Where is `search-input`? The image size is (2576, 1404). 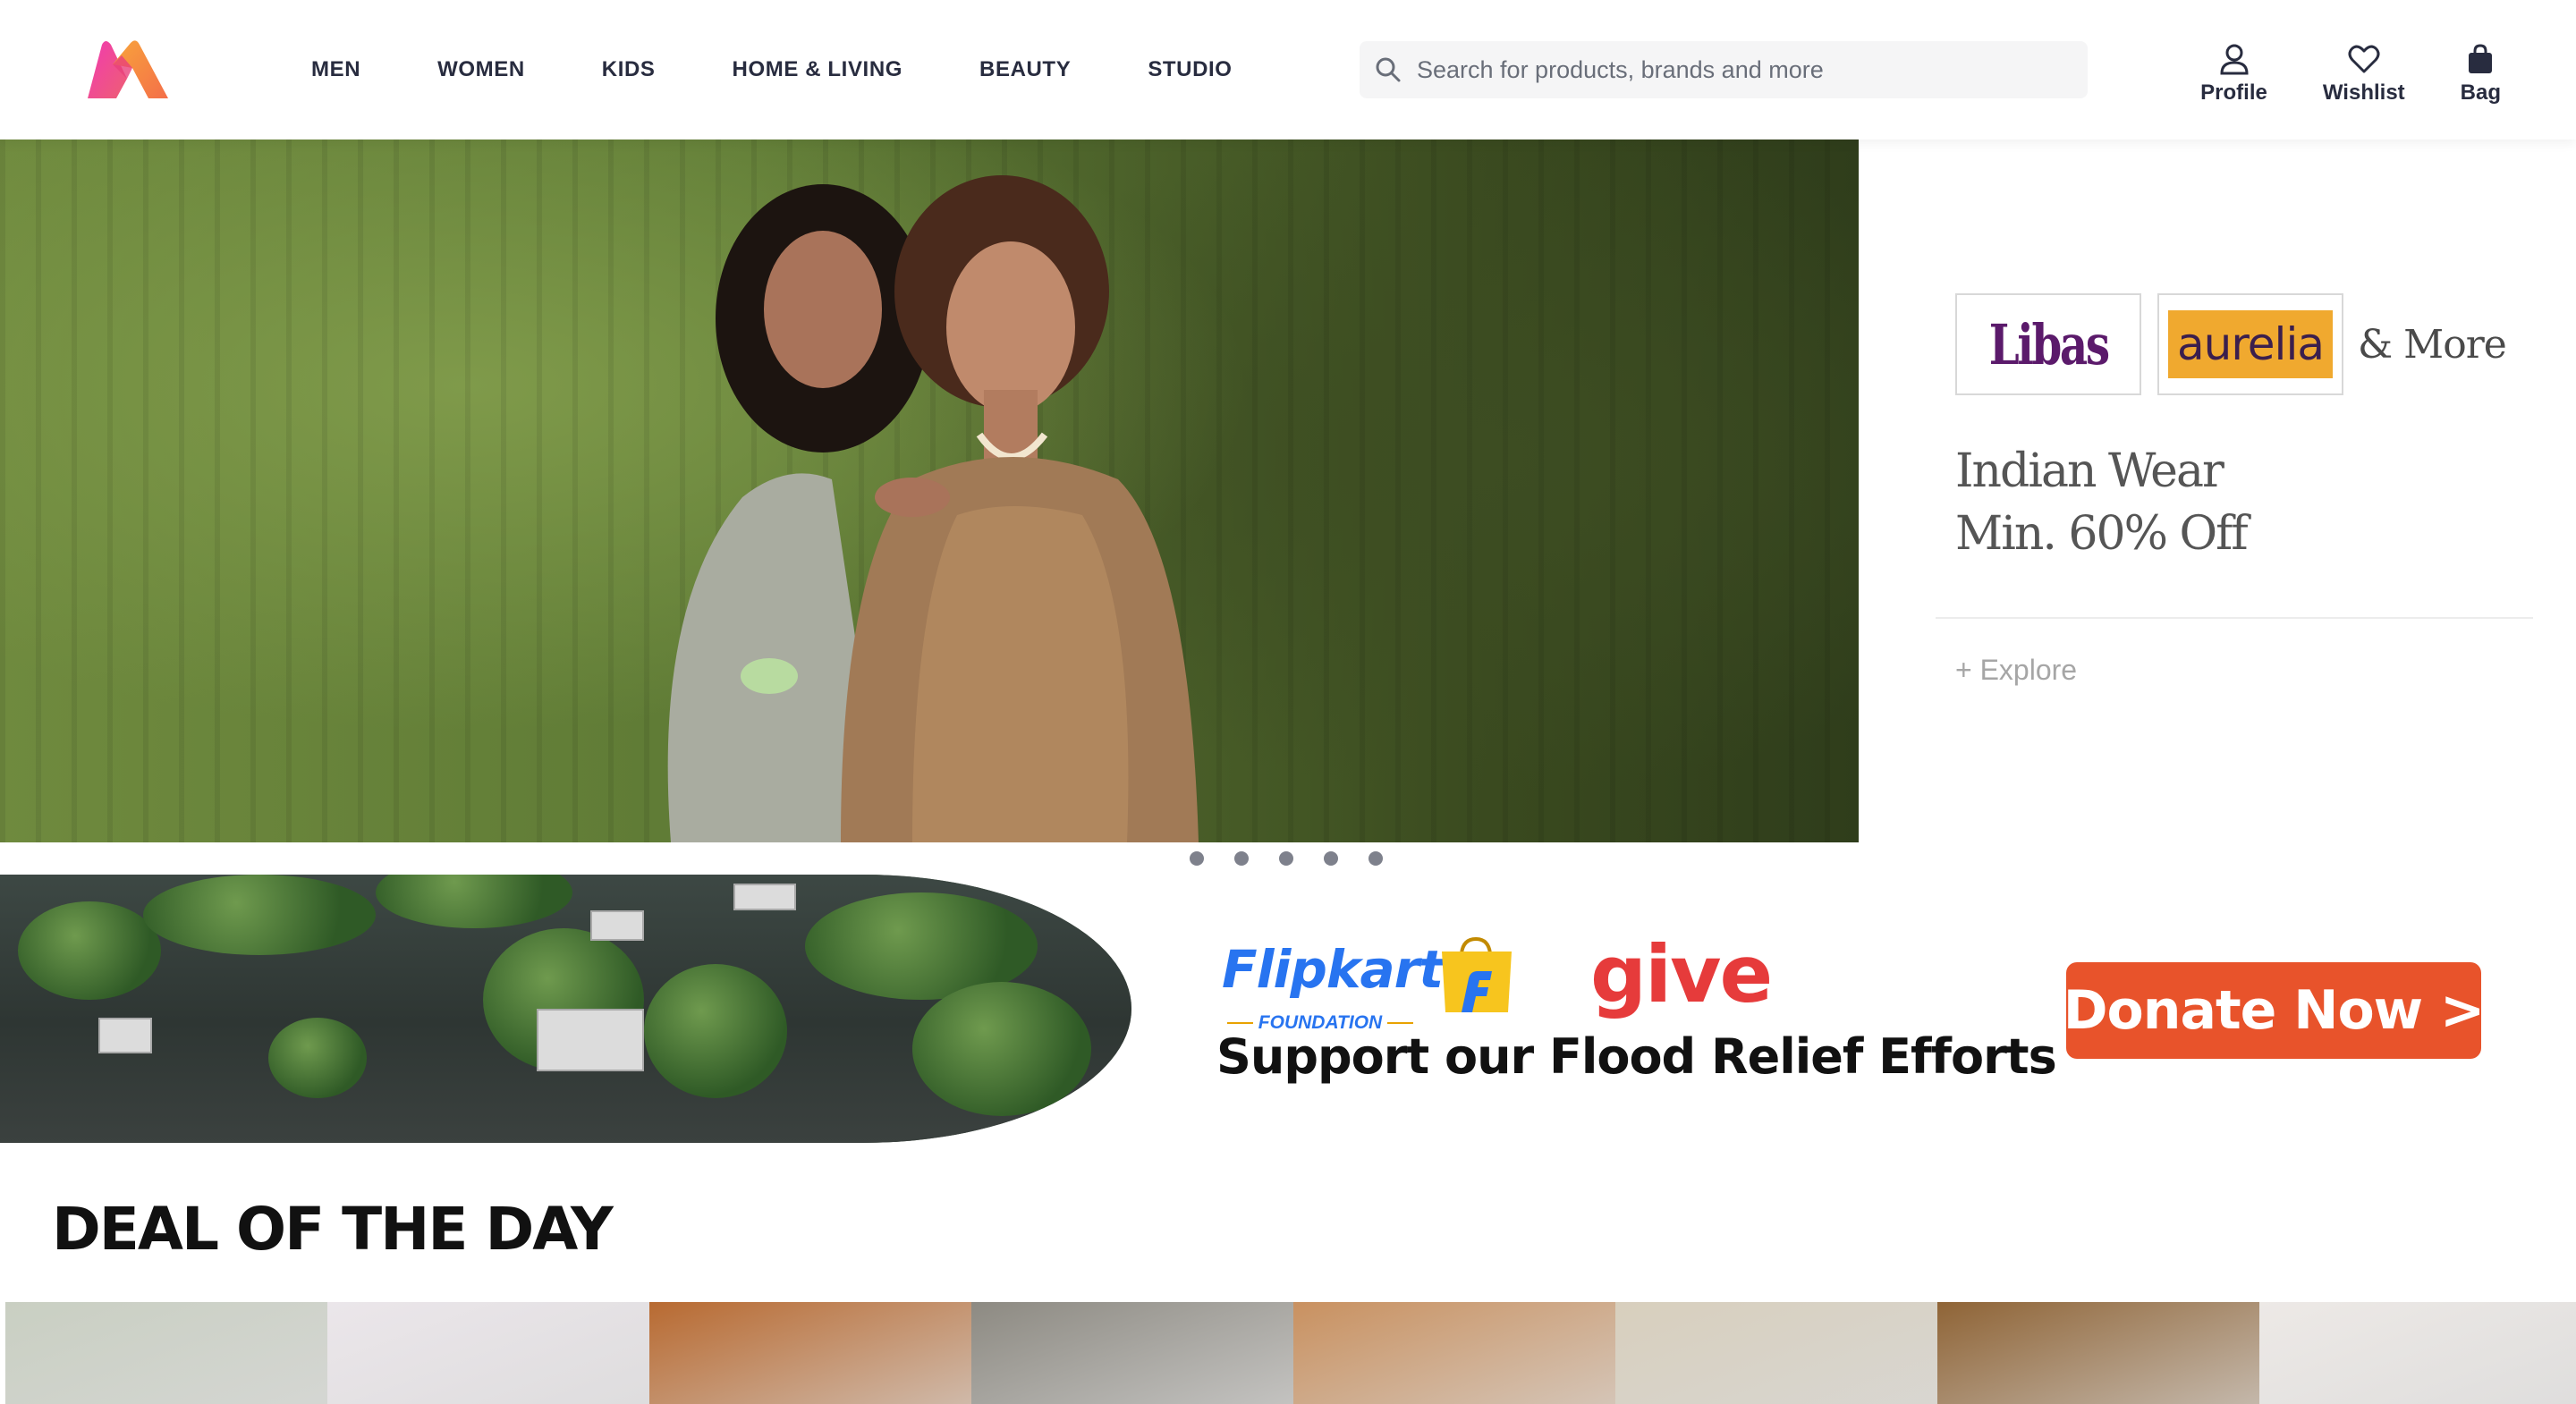
search-input is located at coordinates (1739, 70).